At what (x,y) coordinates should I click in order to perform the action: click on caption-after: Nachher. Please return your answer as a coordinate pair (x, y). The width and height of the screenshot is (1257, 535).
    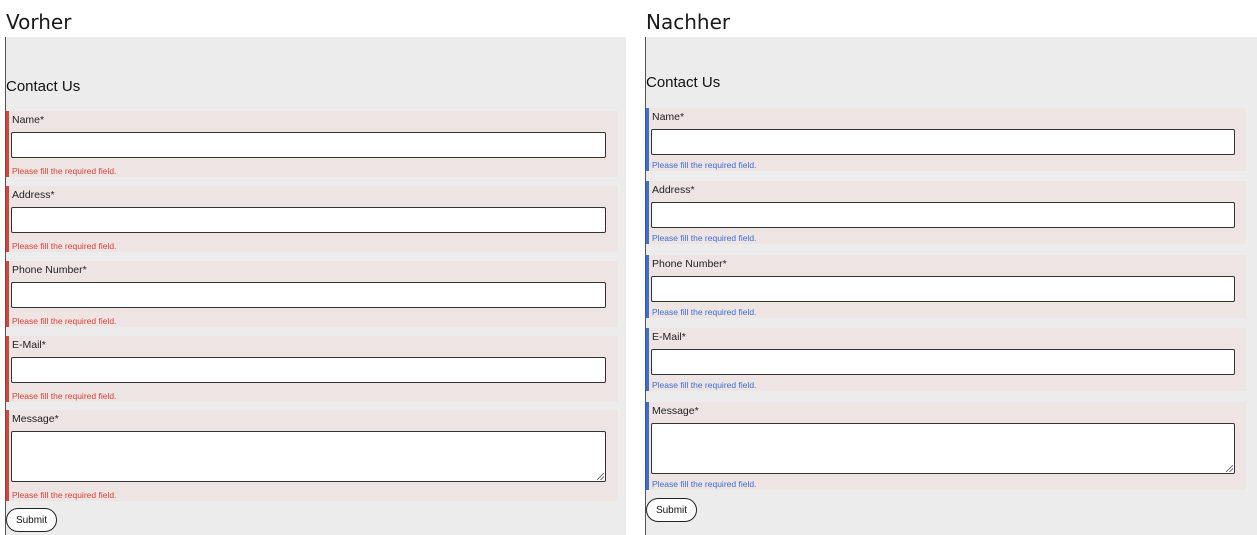
    Looking at the image, I should click on (688, 22).